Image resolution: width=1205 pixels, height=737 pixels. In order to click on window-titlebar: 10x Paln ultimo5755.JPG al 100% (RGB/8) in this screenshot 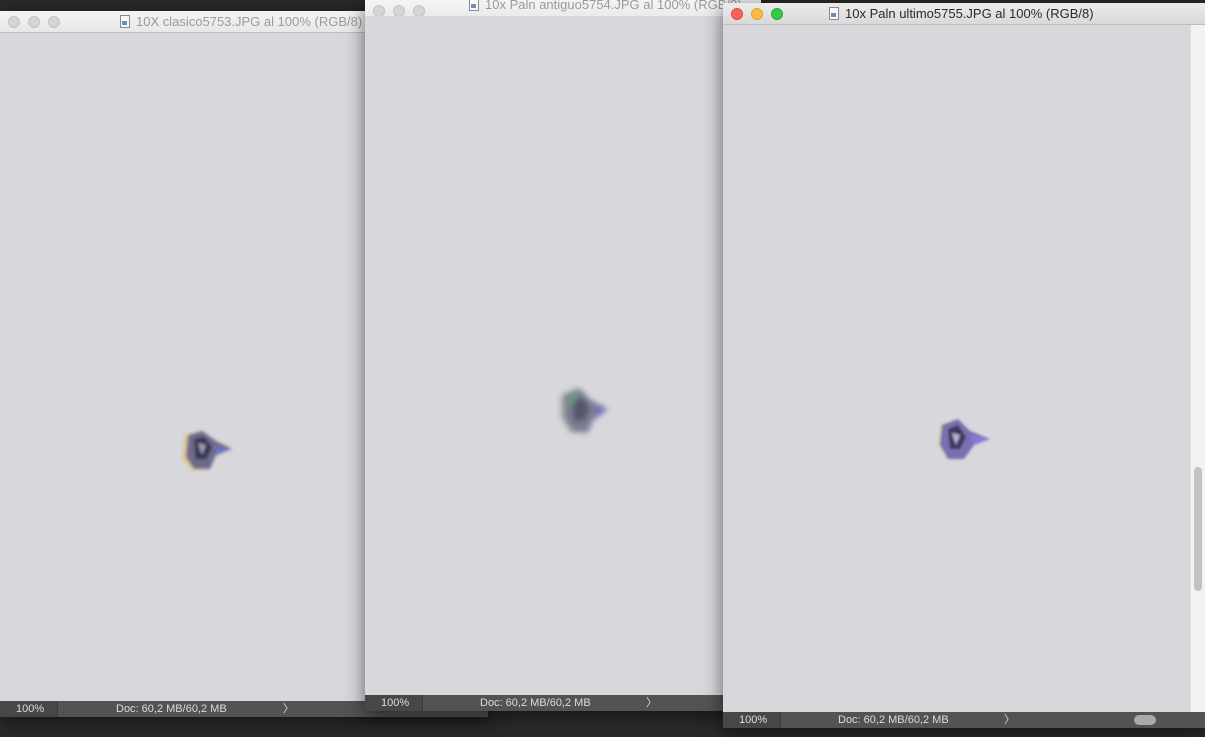, I will do `click(964, 14)`.